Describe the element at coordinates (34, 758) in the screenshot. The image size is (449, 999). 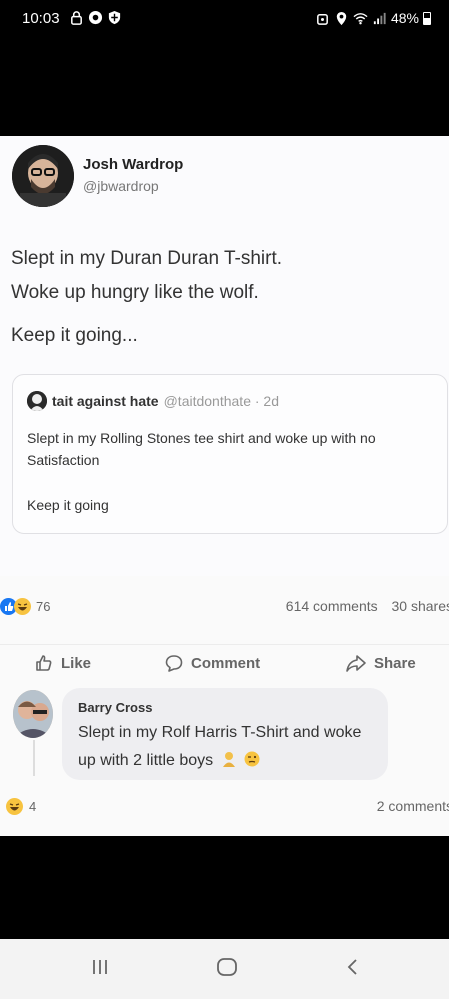
I see `thread-line` at that location.